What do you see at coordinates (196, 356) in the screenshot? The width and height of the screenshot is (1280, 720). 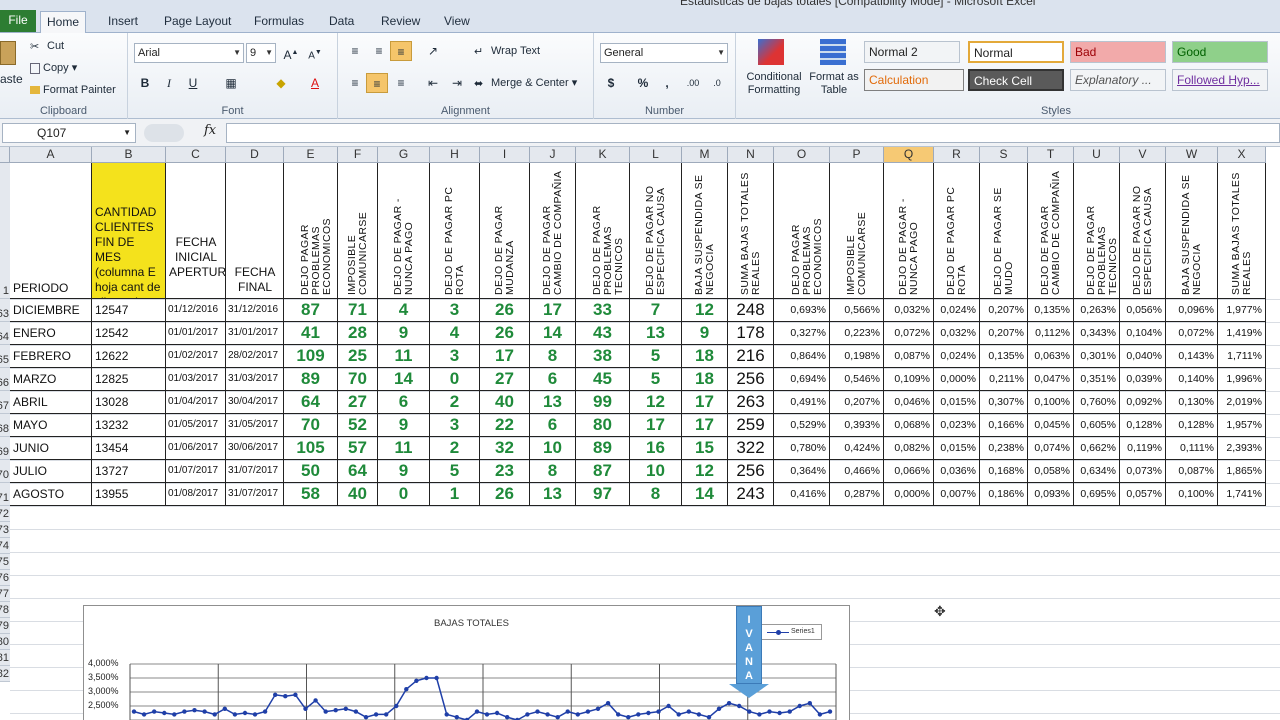 I see `cell-fecha-inicial: 01/02/2017` at bounding box center [196, 356].